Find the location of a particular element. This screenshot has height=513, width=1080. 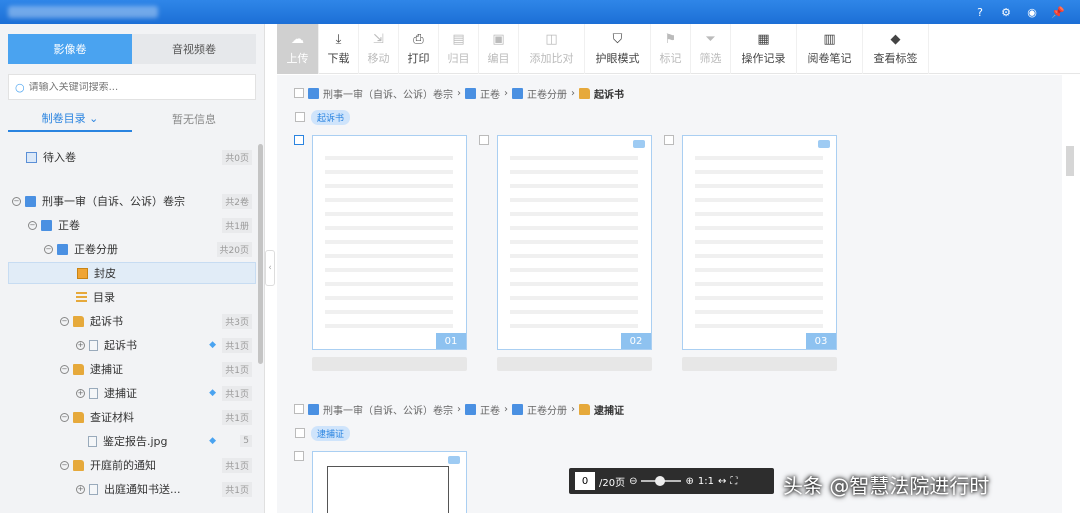

page-number: 03 is located at coordinates (821, 341).